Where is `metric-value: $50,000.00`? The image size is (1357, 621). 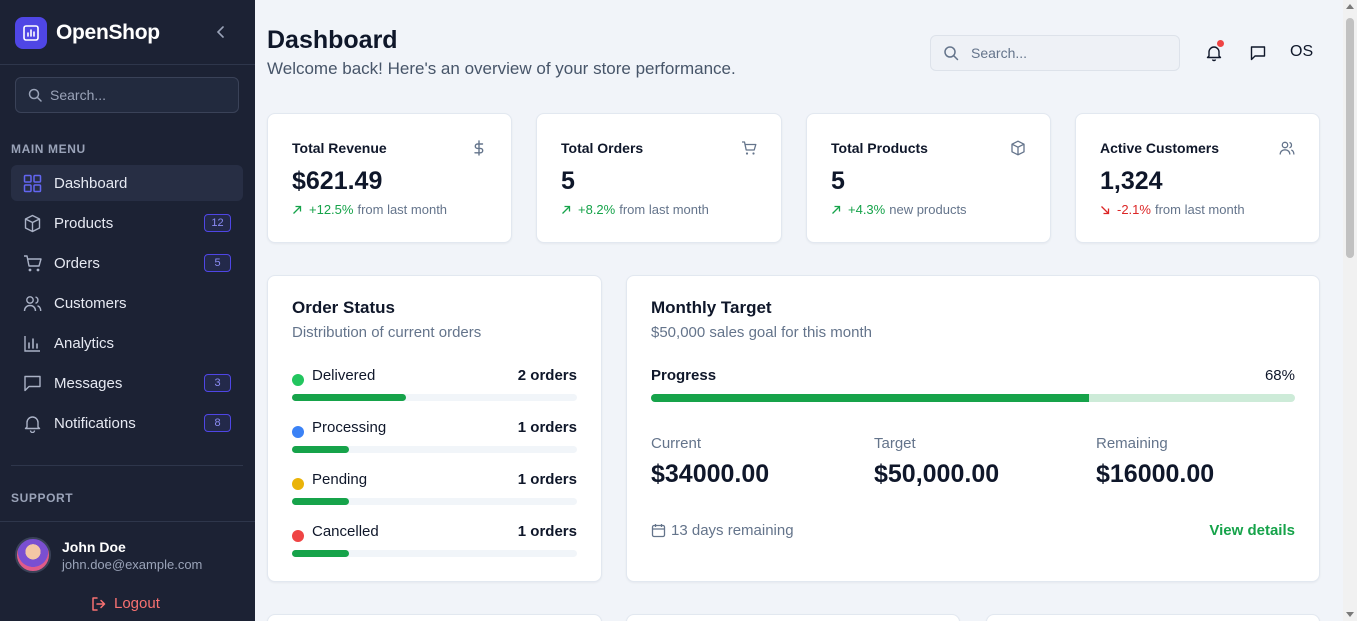
metric-value: $50,000.00 is located at coordinates (937, 474).